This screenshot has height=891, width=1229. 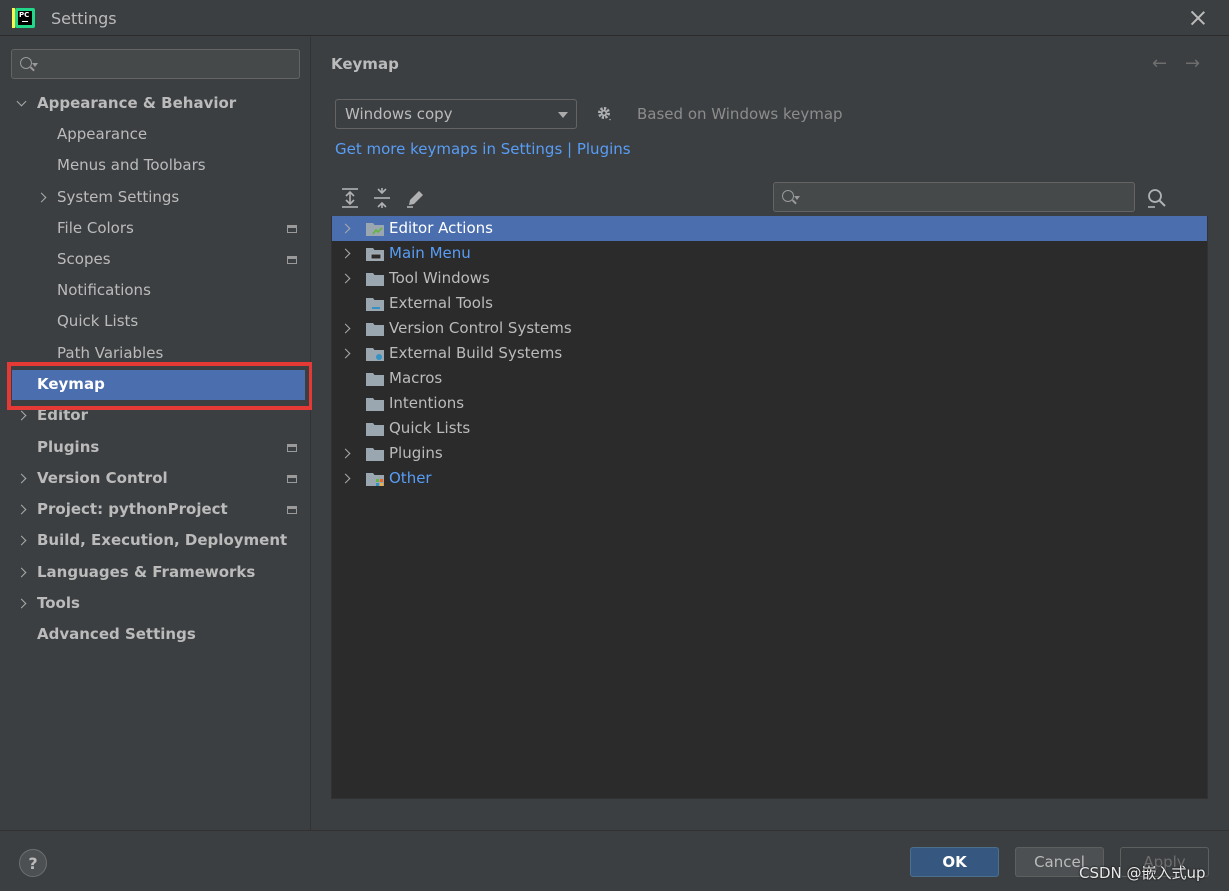 I want to click on sidebar-item-label: Path Variables, so click(x=110, y=353).